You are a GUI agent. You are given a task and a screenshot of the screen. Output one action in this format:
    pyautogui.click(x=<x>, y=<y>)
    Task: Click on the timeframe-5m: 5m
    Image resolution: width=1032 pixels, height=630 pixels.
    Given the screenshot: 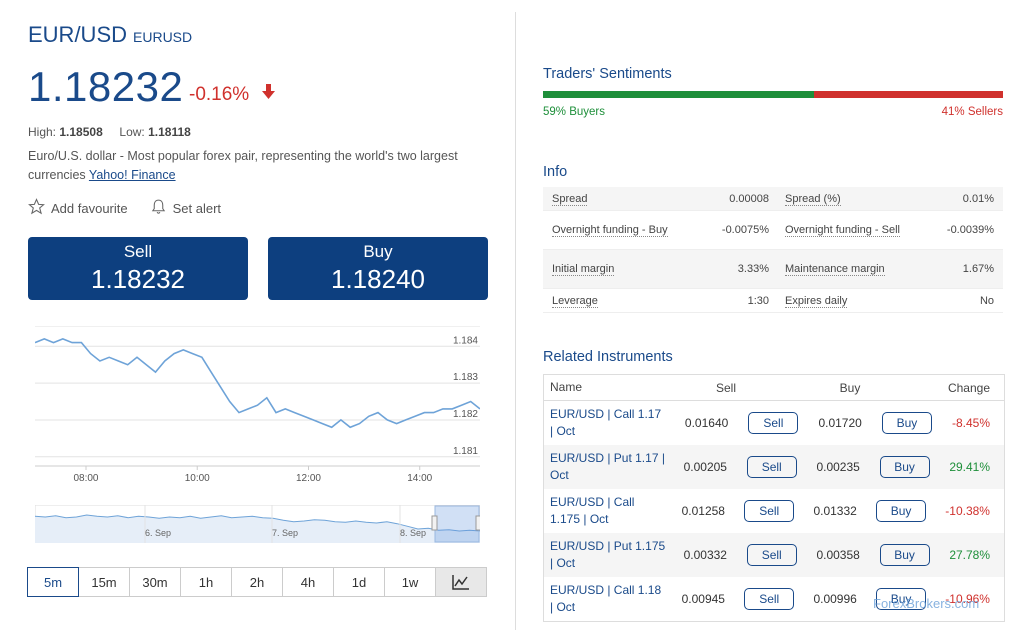 What is the action you would take?
    pyautogui.click(x=53, y=582)
    